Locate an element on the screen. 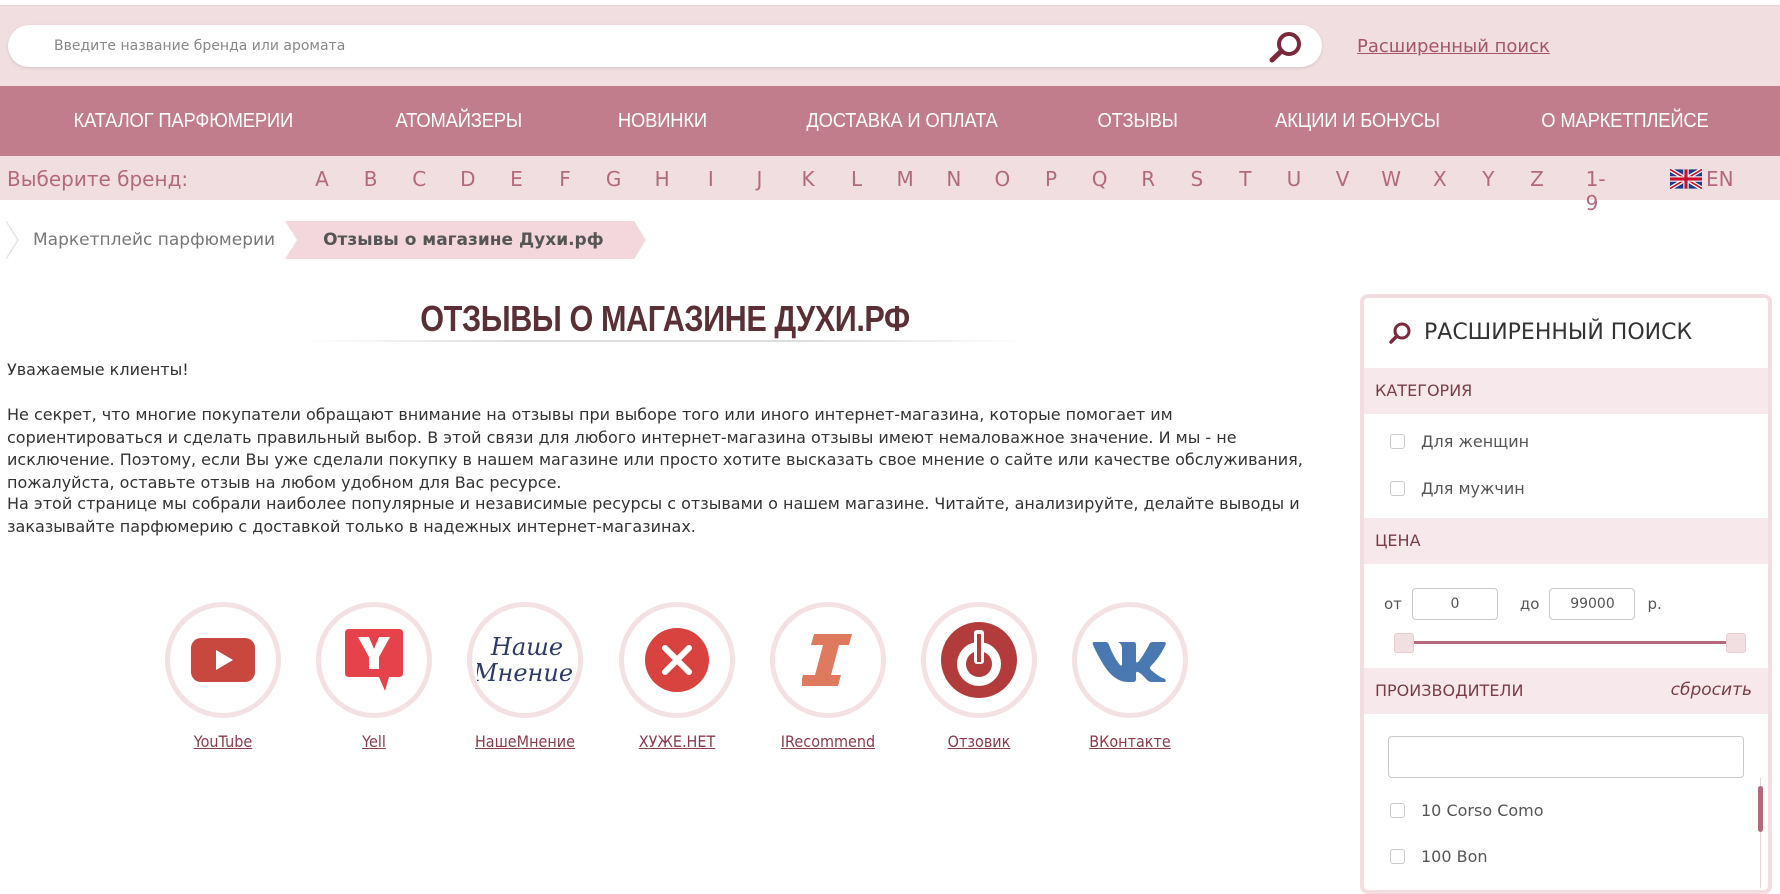 The height and width of the screenshot is (894, 1780). price-range: от до р. is located at coordinates (1523, 604).